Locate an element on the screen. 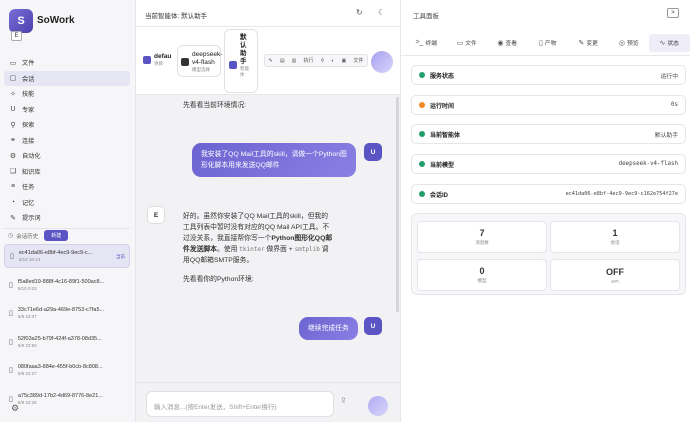 Image resolution: width=690 pixels, height=422 pixels. model-selector-card: deepseek-v4-flash 模型选择 is located at coordinates (199, 61).